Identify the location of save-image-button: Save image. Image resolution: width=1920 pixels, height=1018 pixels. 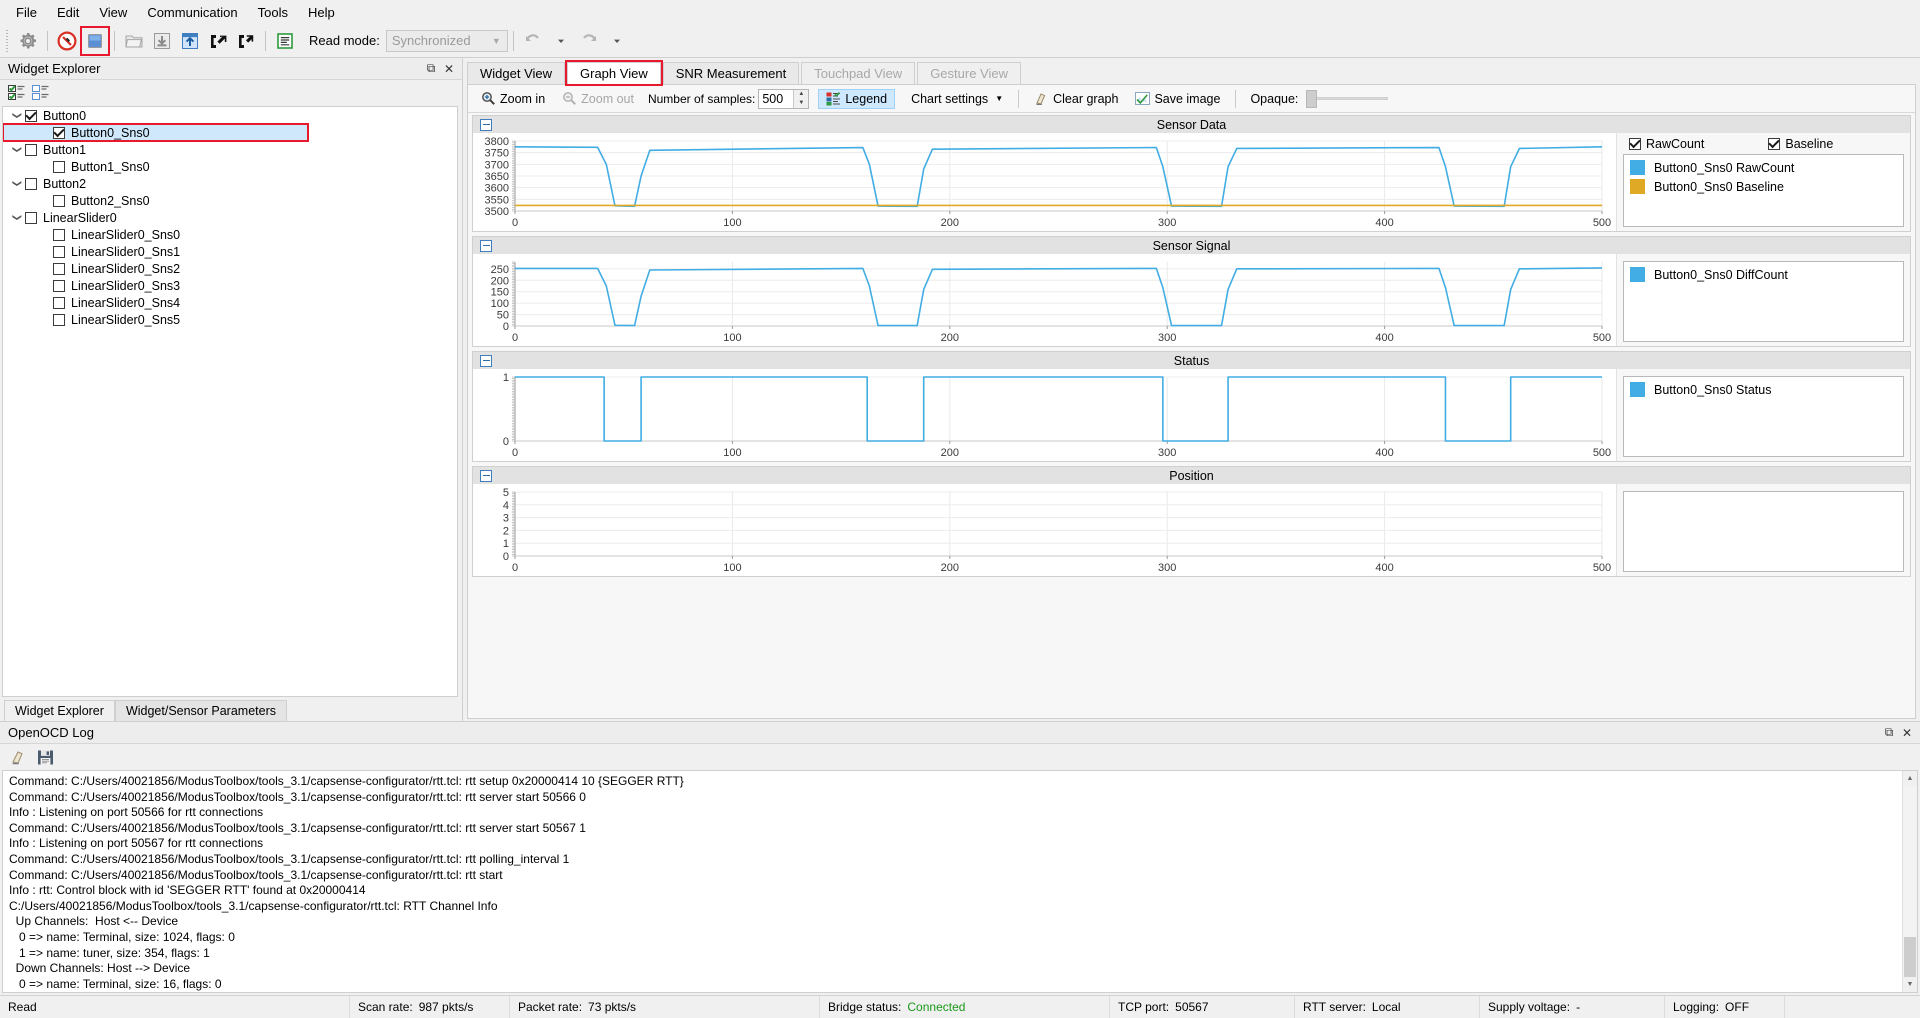
(1177, 99).